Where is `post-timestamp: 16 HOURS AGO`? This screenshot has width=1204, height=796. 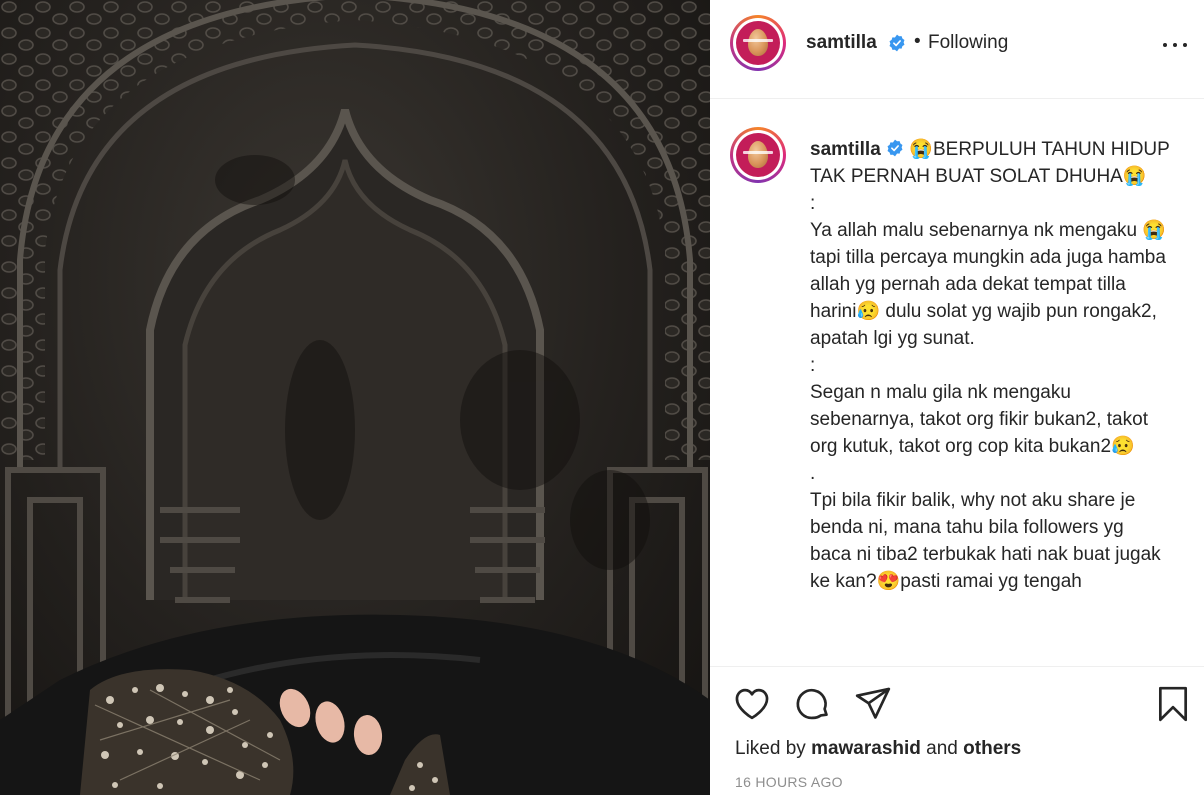 post-timestamp: 16 HOURS AGO is located at coordinates (789, 782).